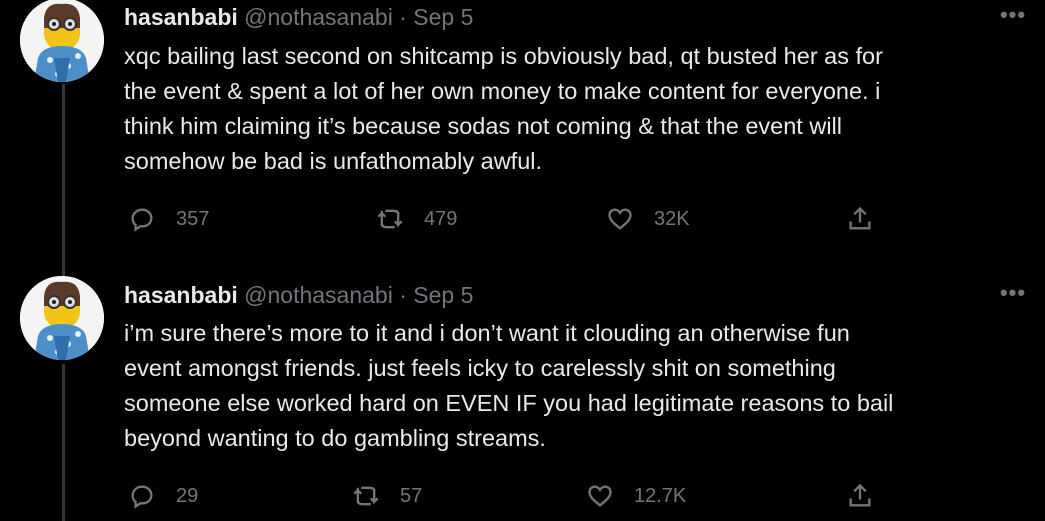  What do you see at coordinates (411, 495) in the screenshot?
I see `retweet-count: 57` at bounding box center [411, 495].